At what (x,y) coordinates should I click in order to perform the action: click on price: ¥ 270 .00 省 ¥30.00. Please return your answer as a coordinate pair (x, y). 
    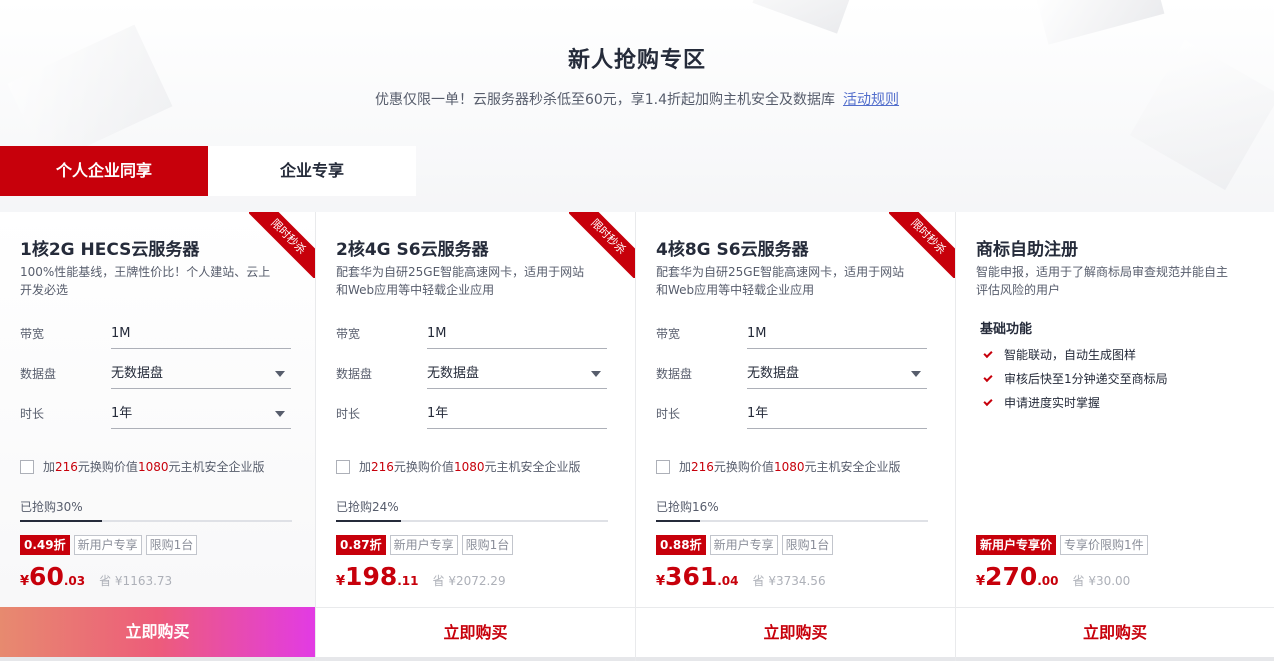
    Looking at the image, I should click on (1053, 576).